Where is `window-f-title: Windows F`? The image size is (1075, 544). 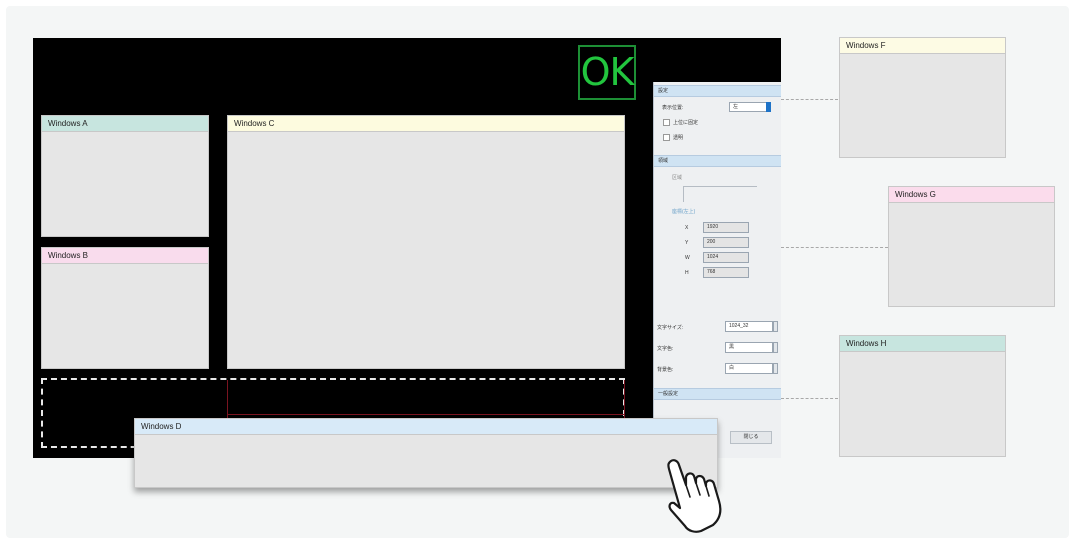
window-f-title: Windows F is located at coordinates (922, 46).